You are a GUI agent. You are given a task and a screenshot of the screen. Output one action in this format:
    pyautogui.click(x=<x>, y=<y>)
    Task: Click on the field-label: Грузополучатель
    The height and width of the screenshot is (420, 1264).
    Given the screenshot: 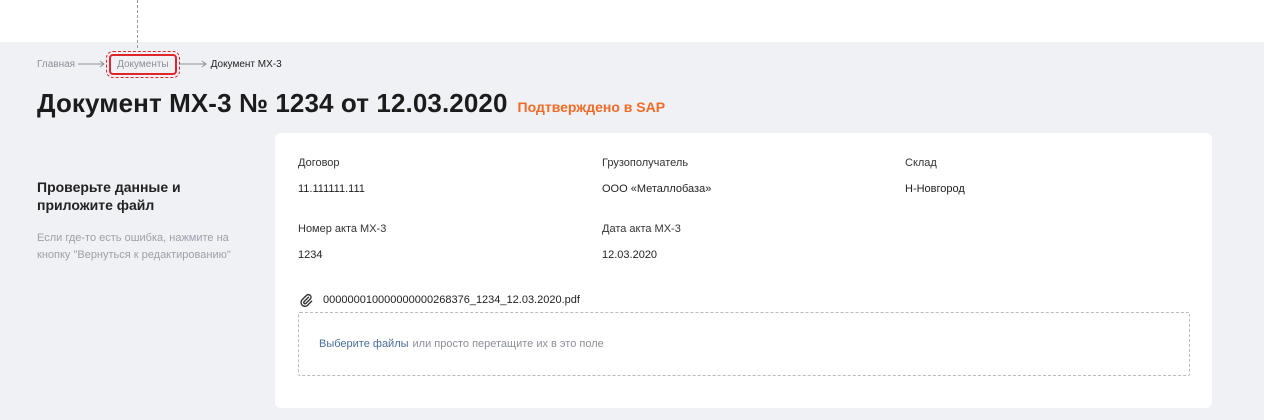 What is the action you would take?
    pyautogui.click(x=645, y=163)
    